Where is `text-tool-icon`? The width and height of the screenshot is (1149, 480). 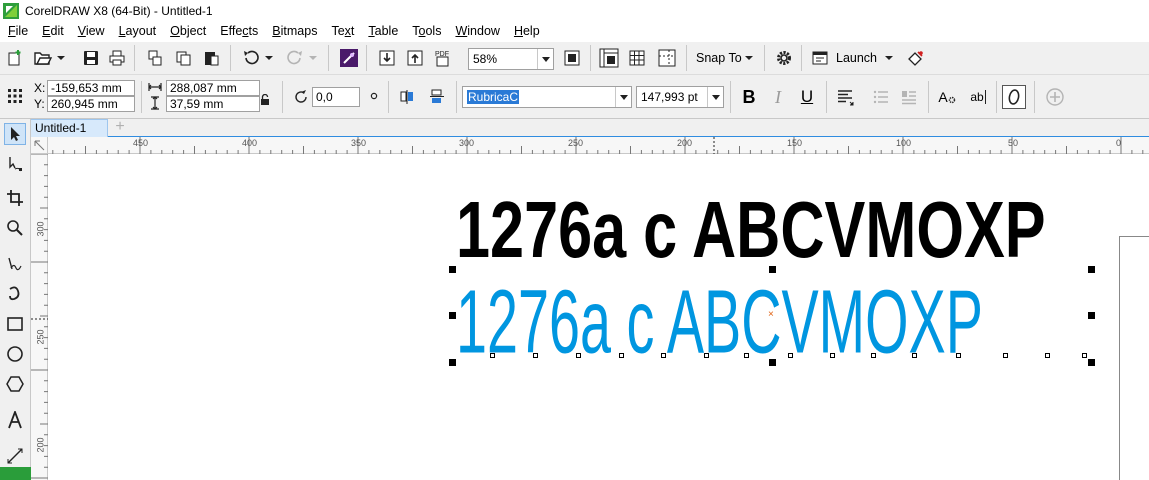
text-tool-icon is located at coordinates (15, 420).